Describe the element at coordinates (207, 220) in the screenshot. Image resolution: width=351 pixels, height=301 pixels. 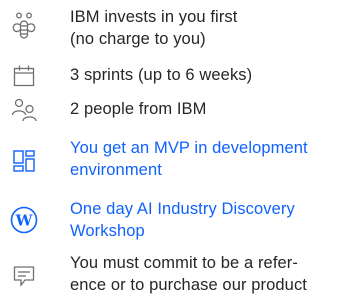
I see `item-text: One day AI Industry Discovery Workshop` at that location.